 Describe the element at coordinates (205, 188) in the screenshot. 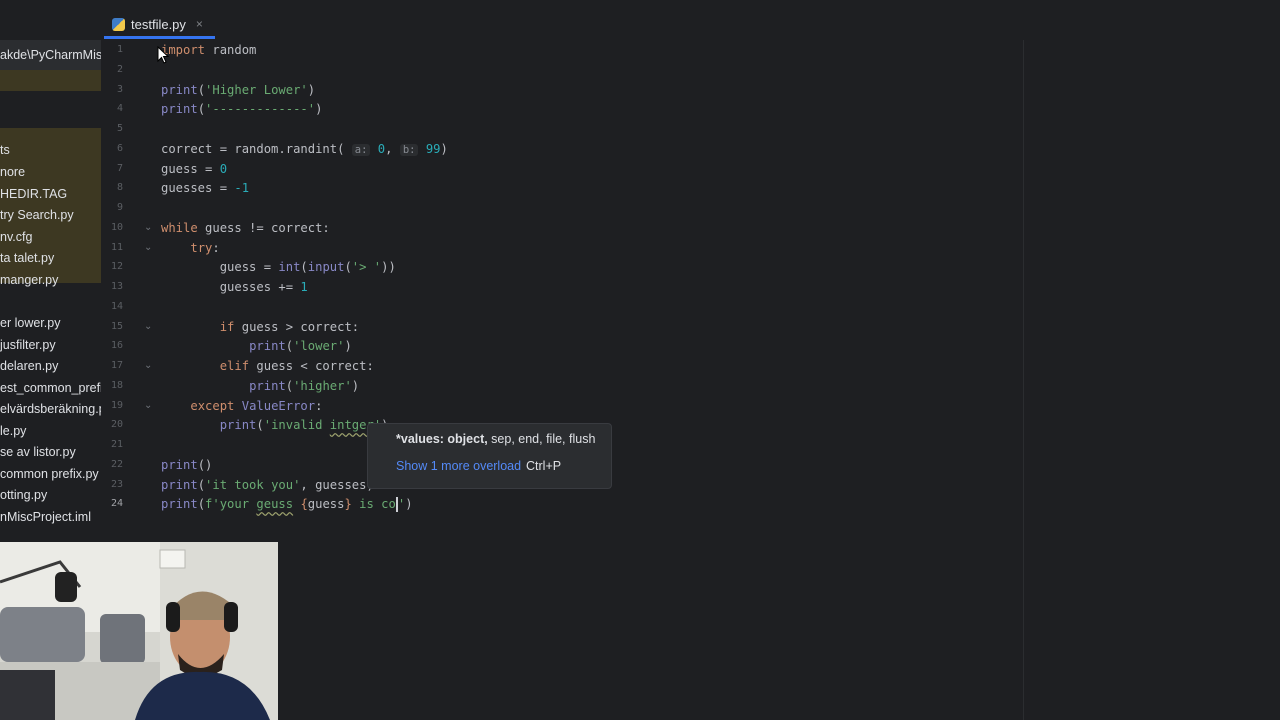

I see `code-line: guesses = -1` at that location.